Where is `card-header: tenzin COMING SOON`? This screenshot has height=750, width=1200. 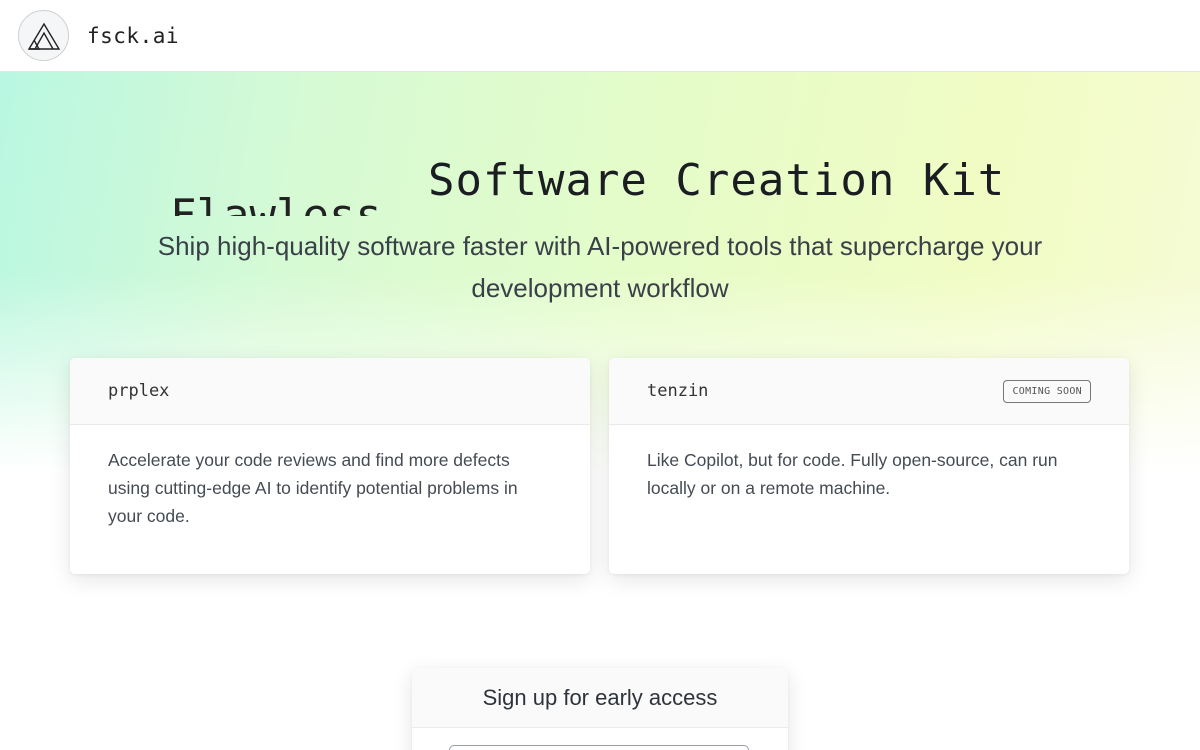
card-header: tenzin COMING SOON is located at coordinates (869, 391).